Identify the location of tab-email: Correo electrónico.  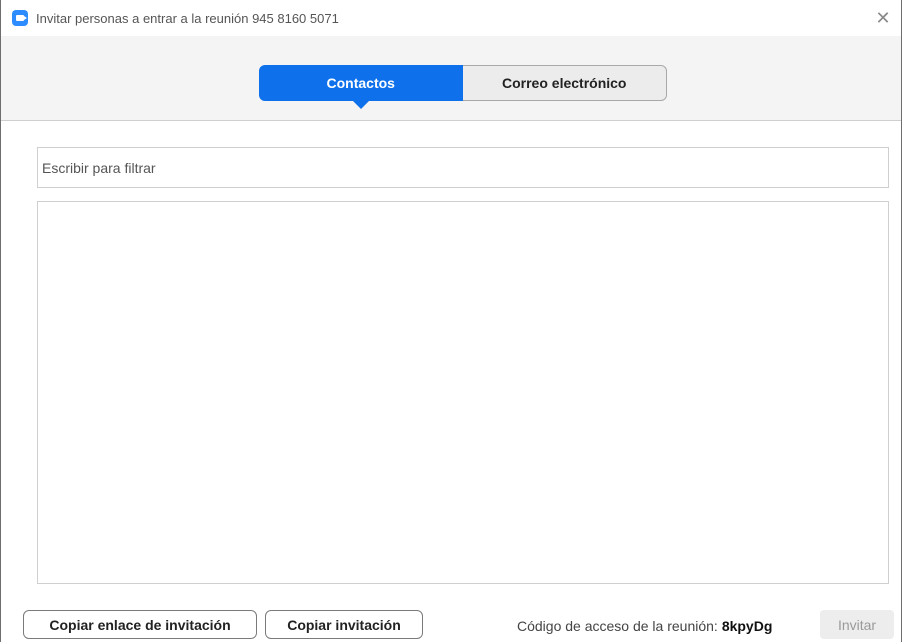
(564, 83).